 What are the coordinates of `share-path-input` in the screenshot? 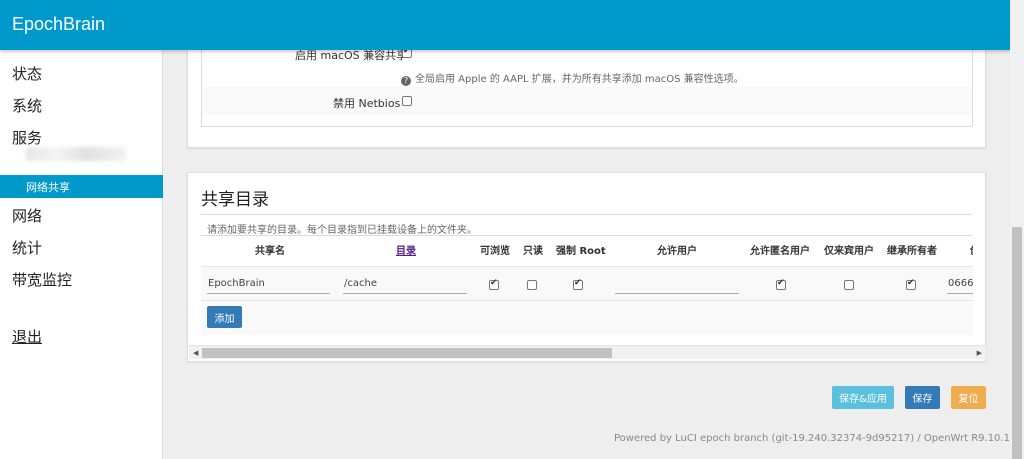 It's located at (405, 284).